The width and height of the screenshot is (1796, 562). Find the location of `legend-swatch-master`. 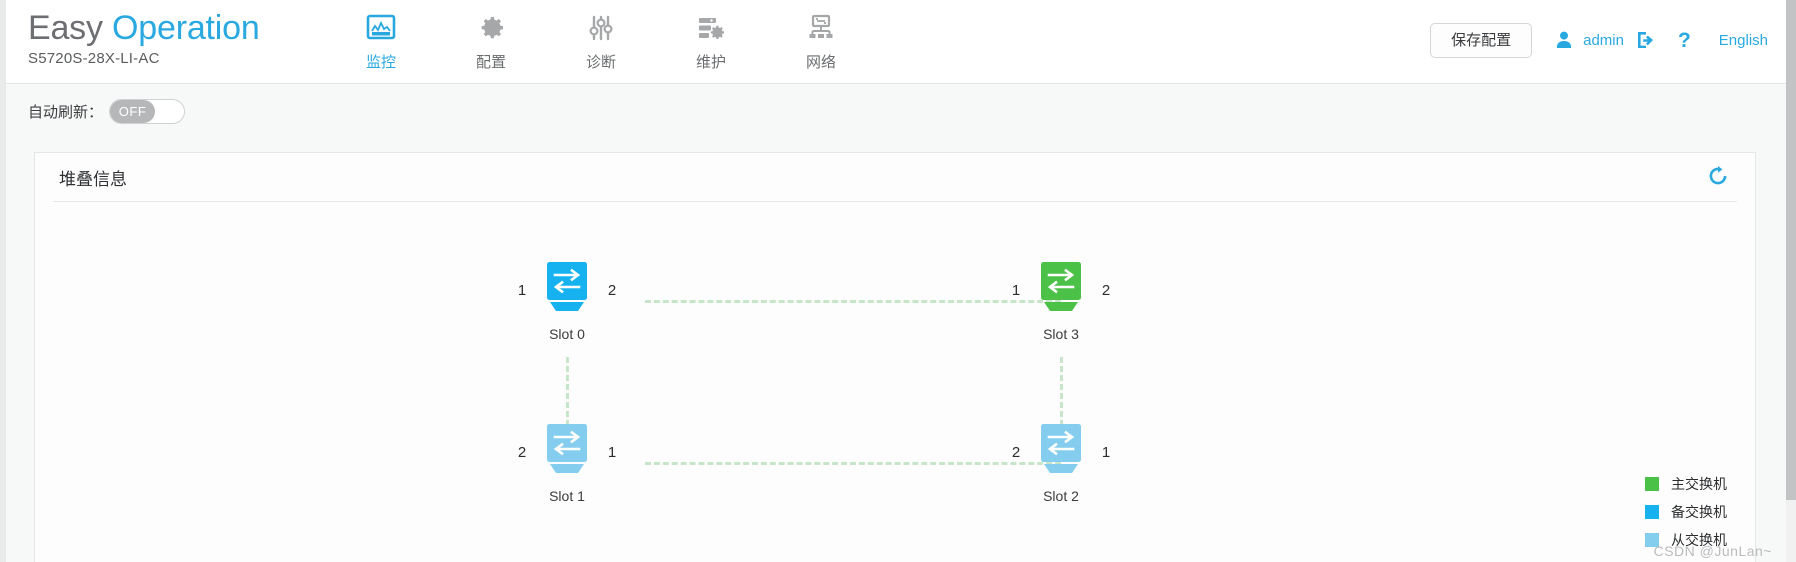

legend-swatch-master is located at coordinates (1652, 484).